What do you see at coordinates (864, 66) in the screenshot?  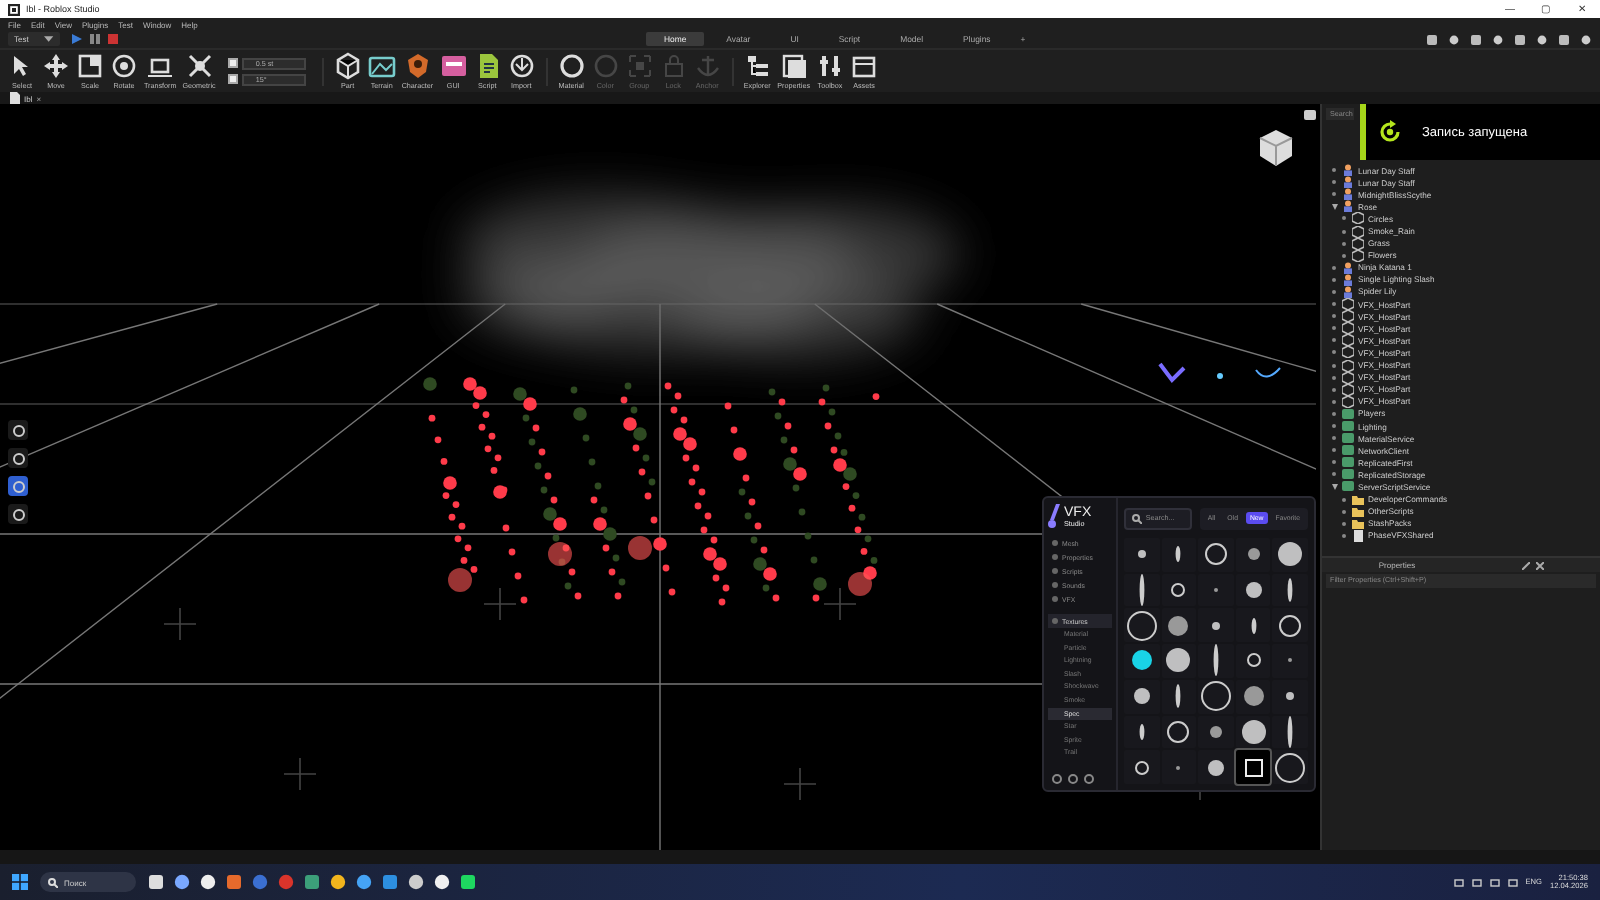 I see `box-icon` at bounding box center [864, 66].